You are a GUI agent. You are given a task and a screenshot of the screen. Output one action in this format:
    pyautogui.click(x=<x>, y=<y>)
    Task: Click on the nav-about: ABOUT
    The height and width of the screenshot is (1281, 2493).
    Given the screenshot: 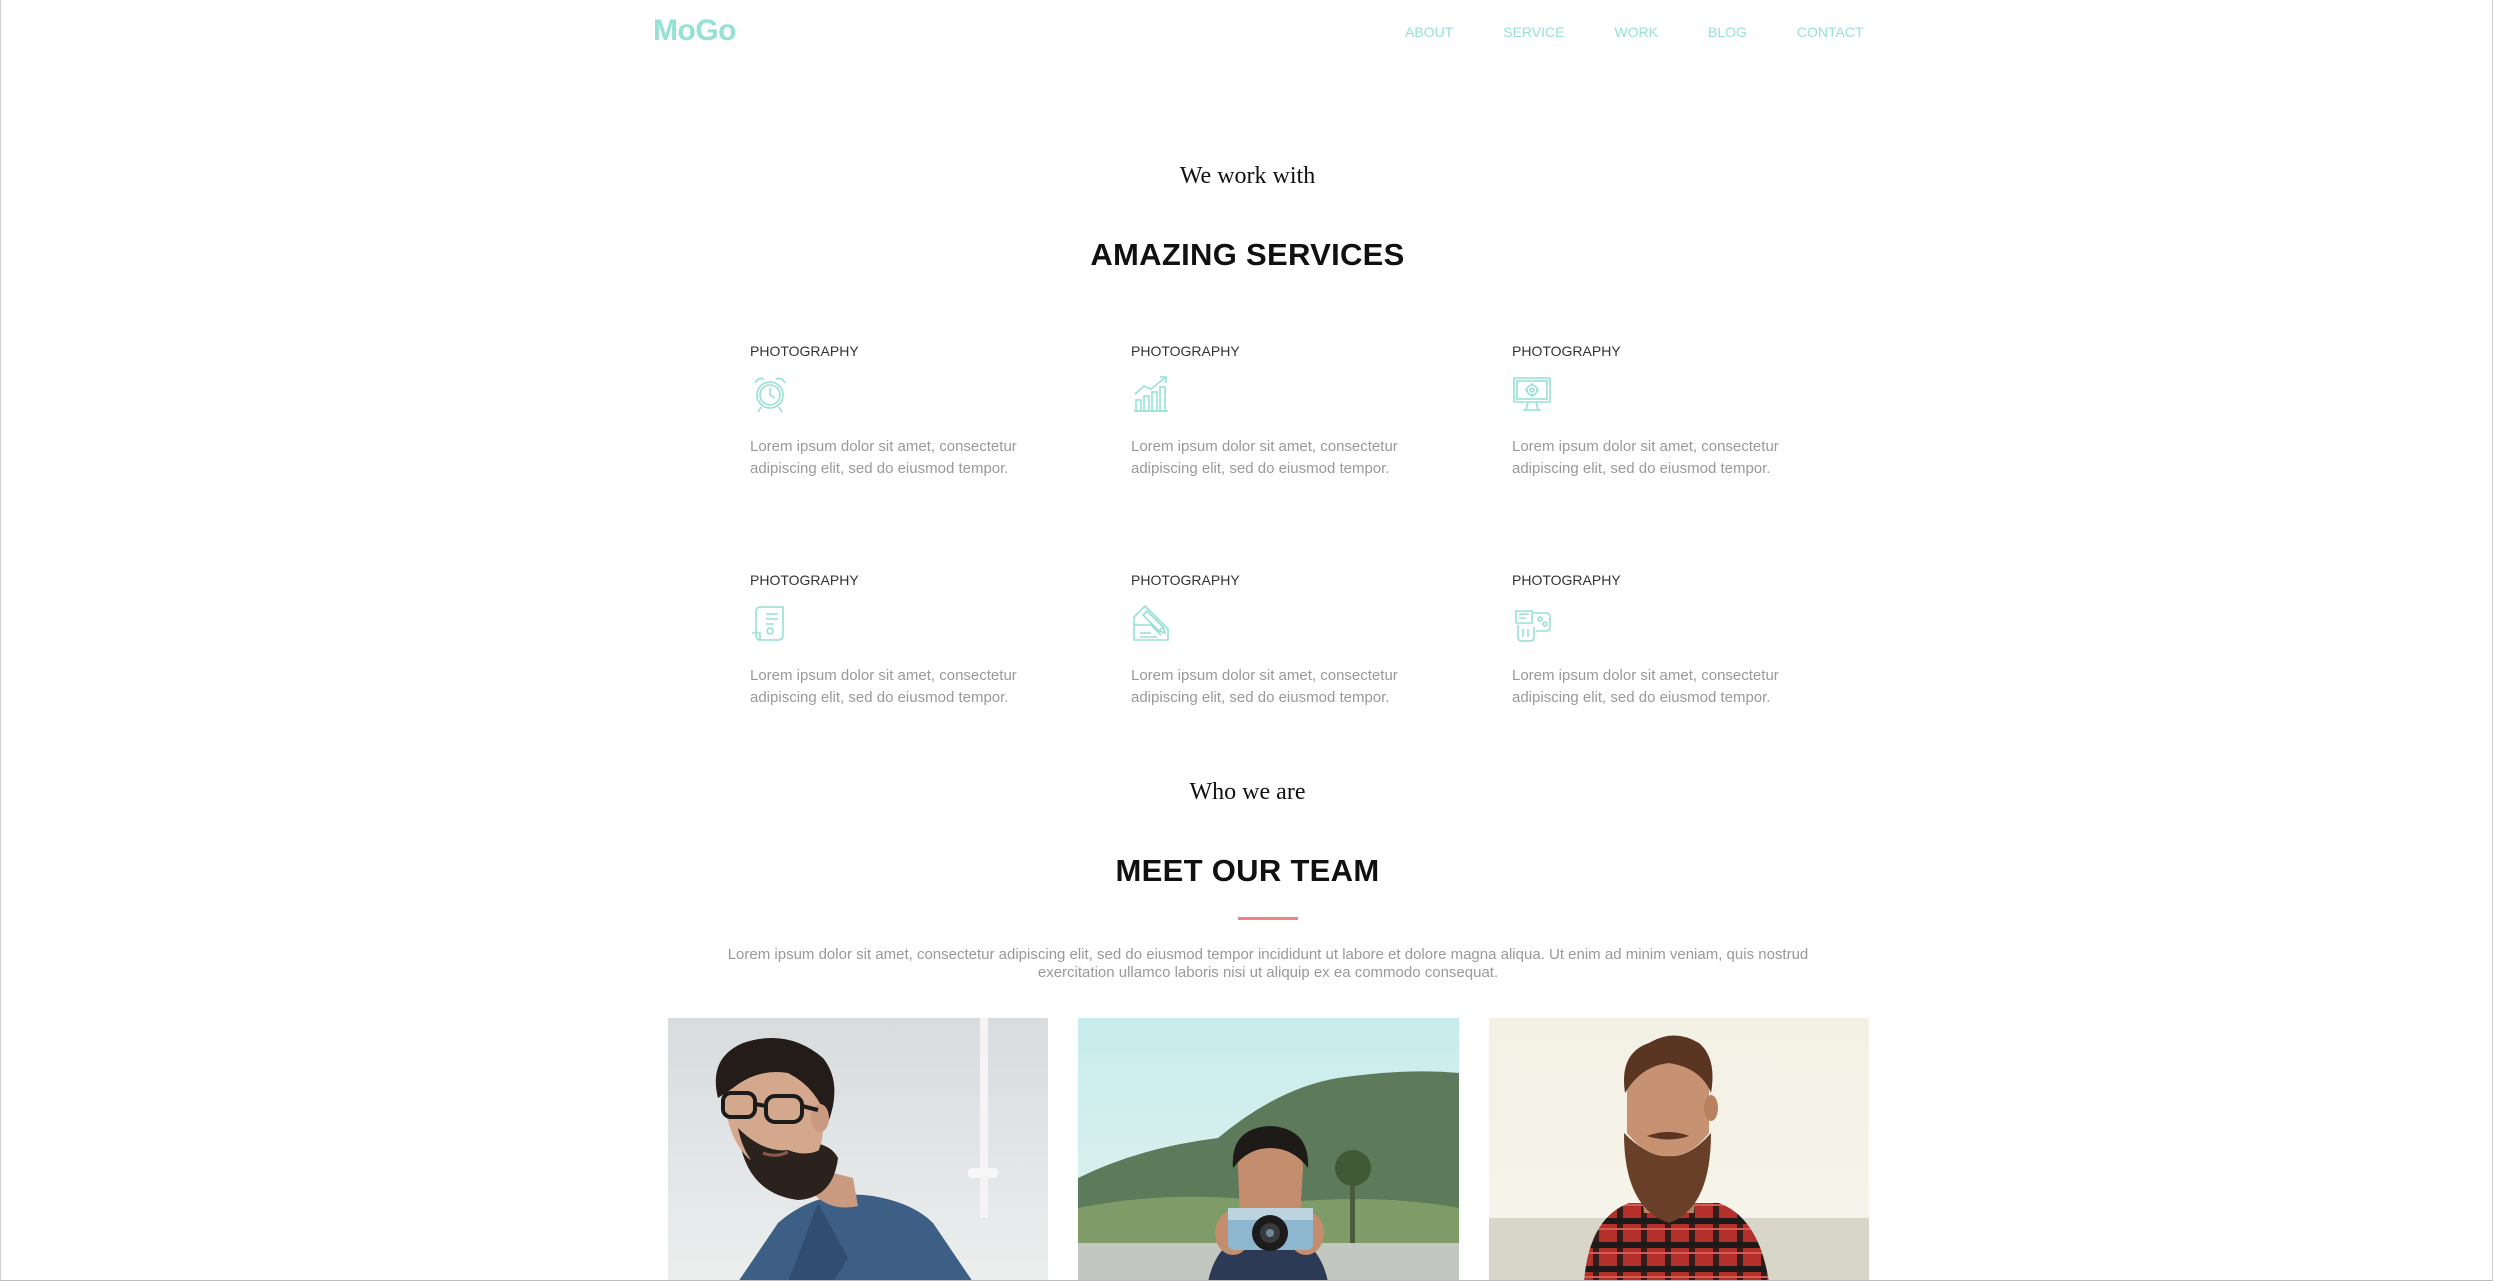 What is the action you would take?
    pyautogui.click(x=1429, y=32)
    